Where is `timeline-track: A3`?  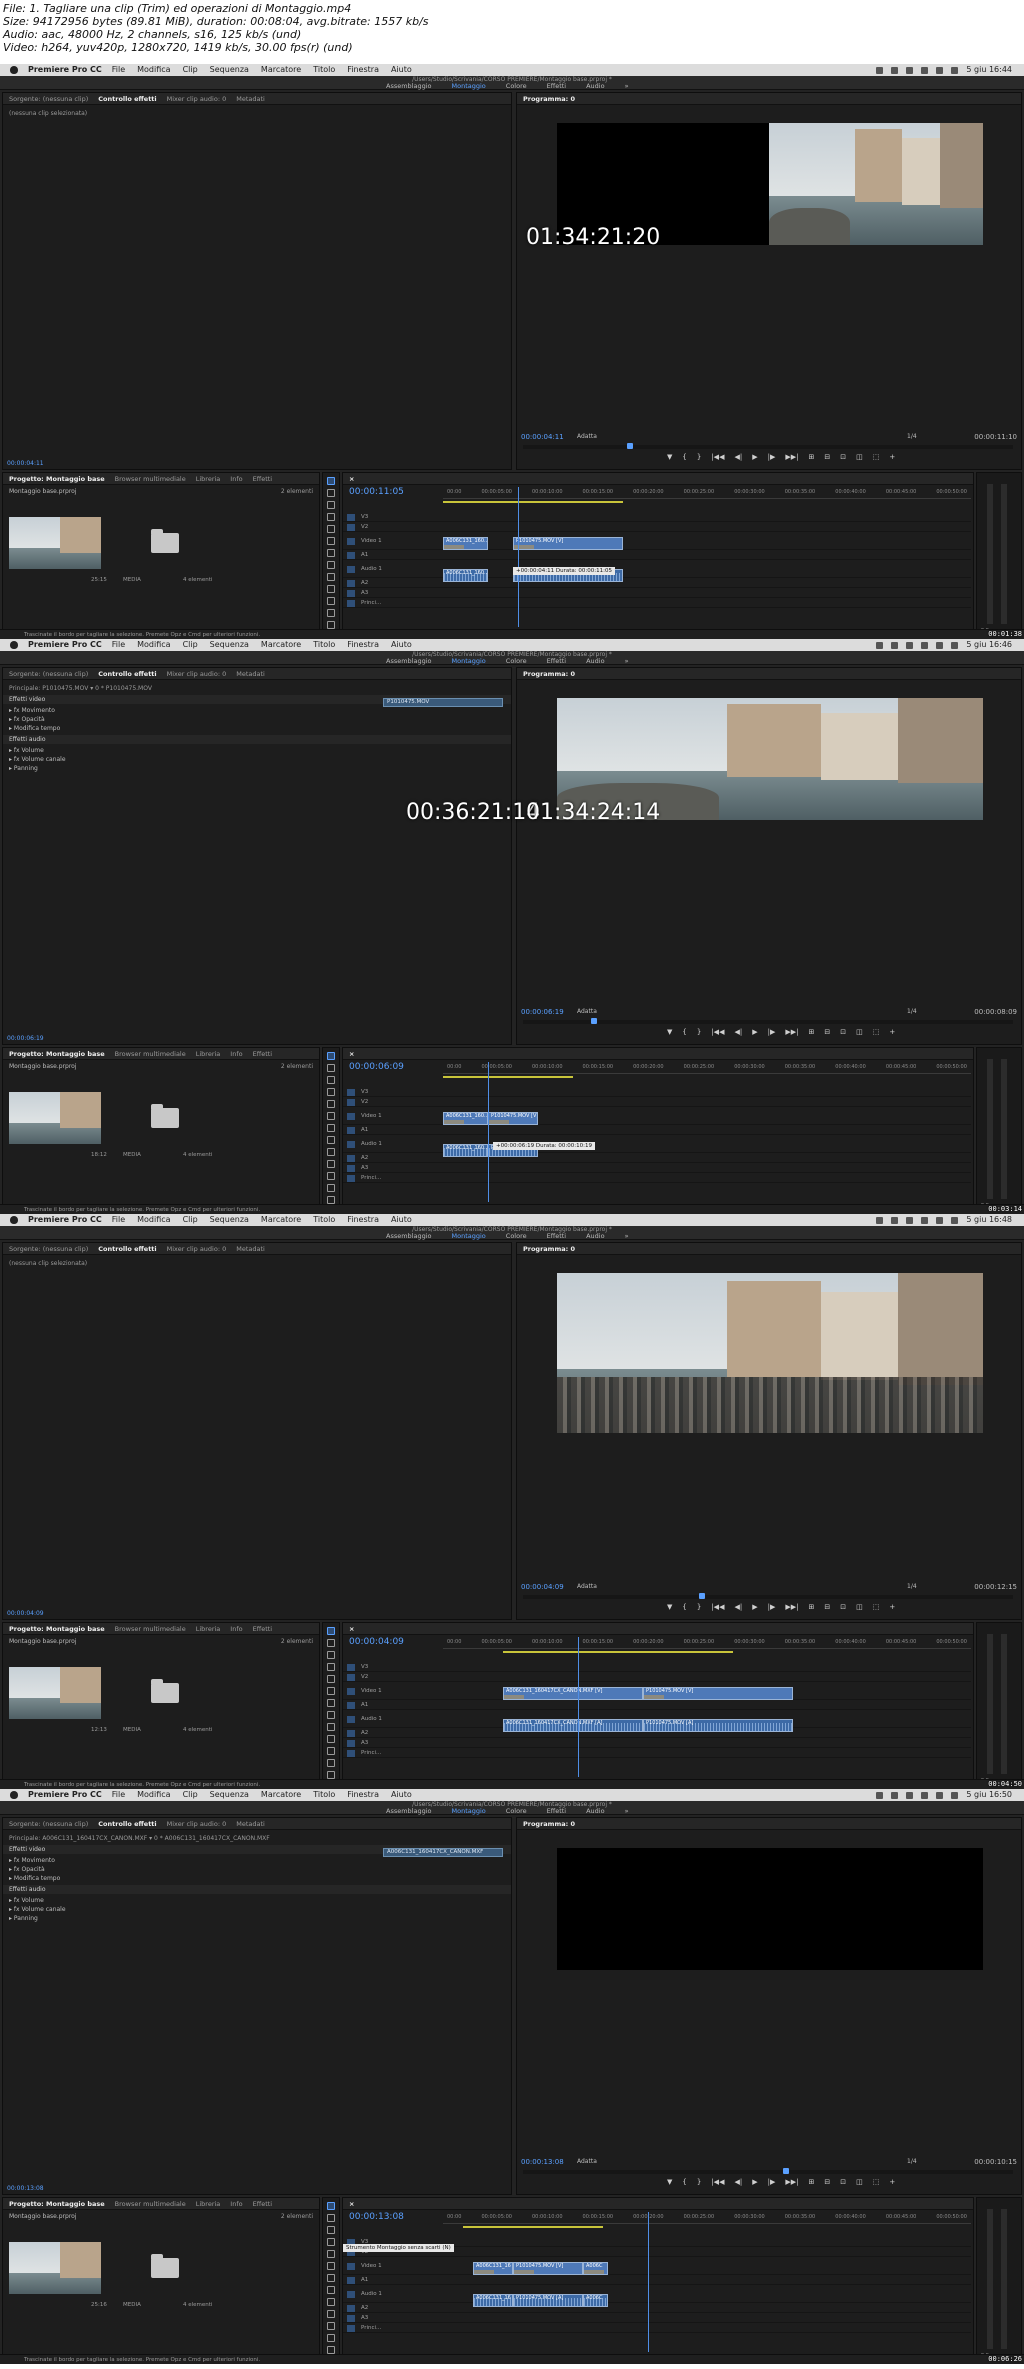 timeline-track: A3 is located at coordinates (657, 1168).